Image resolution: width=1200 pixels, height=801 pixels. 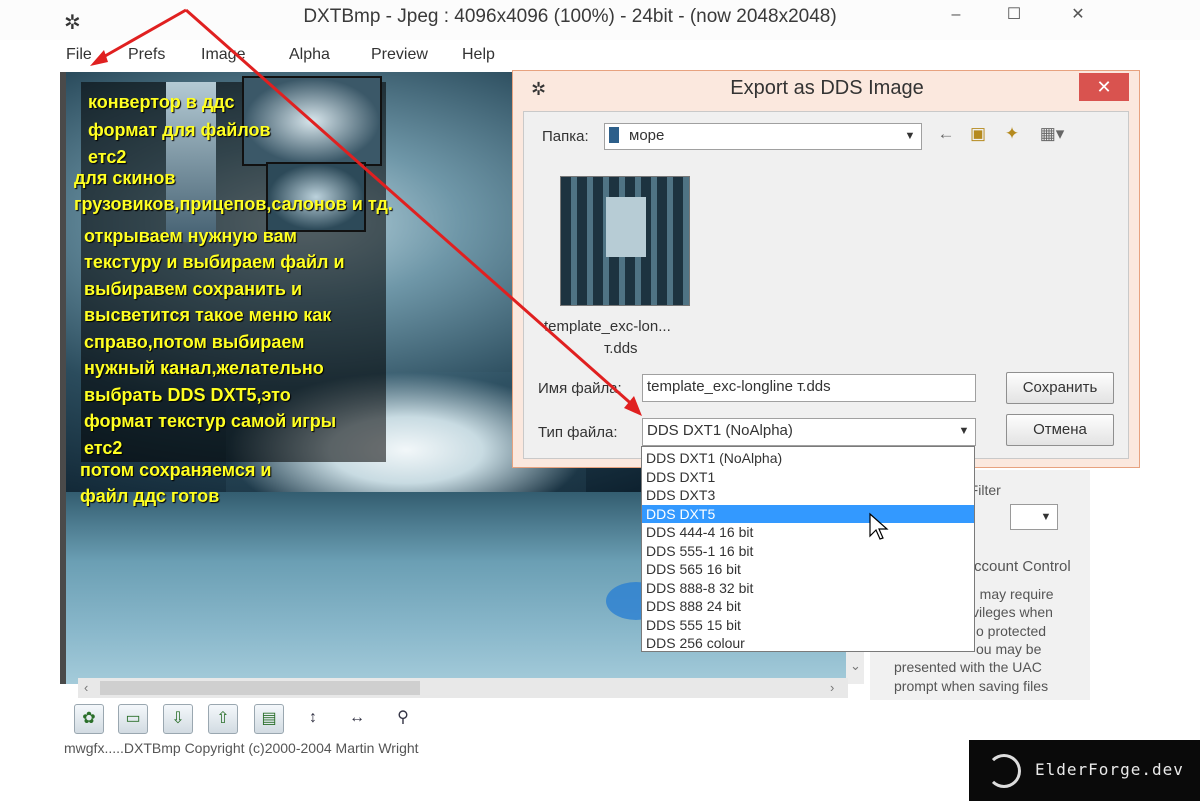 I want to click on filetype-option: DDS 888 24 bit, so click(x=808, y=606).